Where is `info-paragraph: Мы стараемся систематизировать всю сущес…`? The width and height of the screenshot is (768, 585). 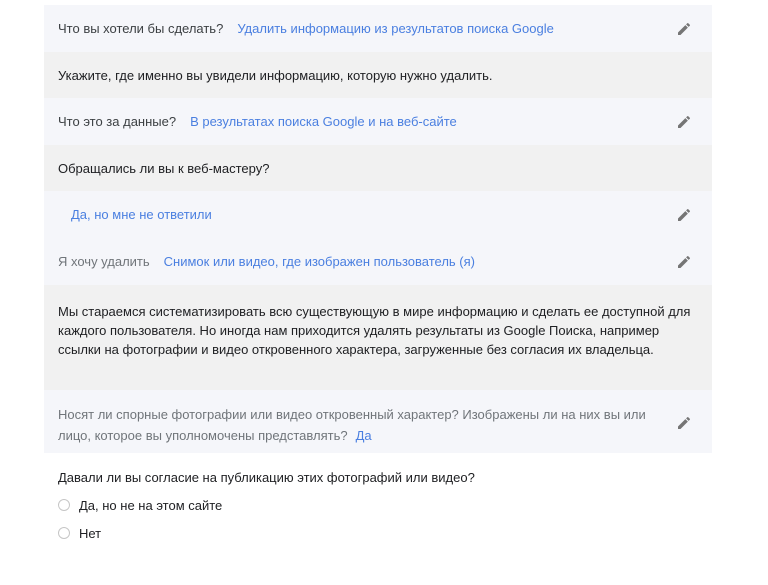
info-paragraph: Мы стараемся систематизировать всю сущес… is located at coordinates (374, 330).